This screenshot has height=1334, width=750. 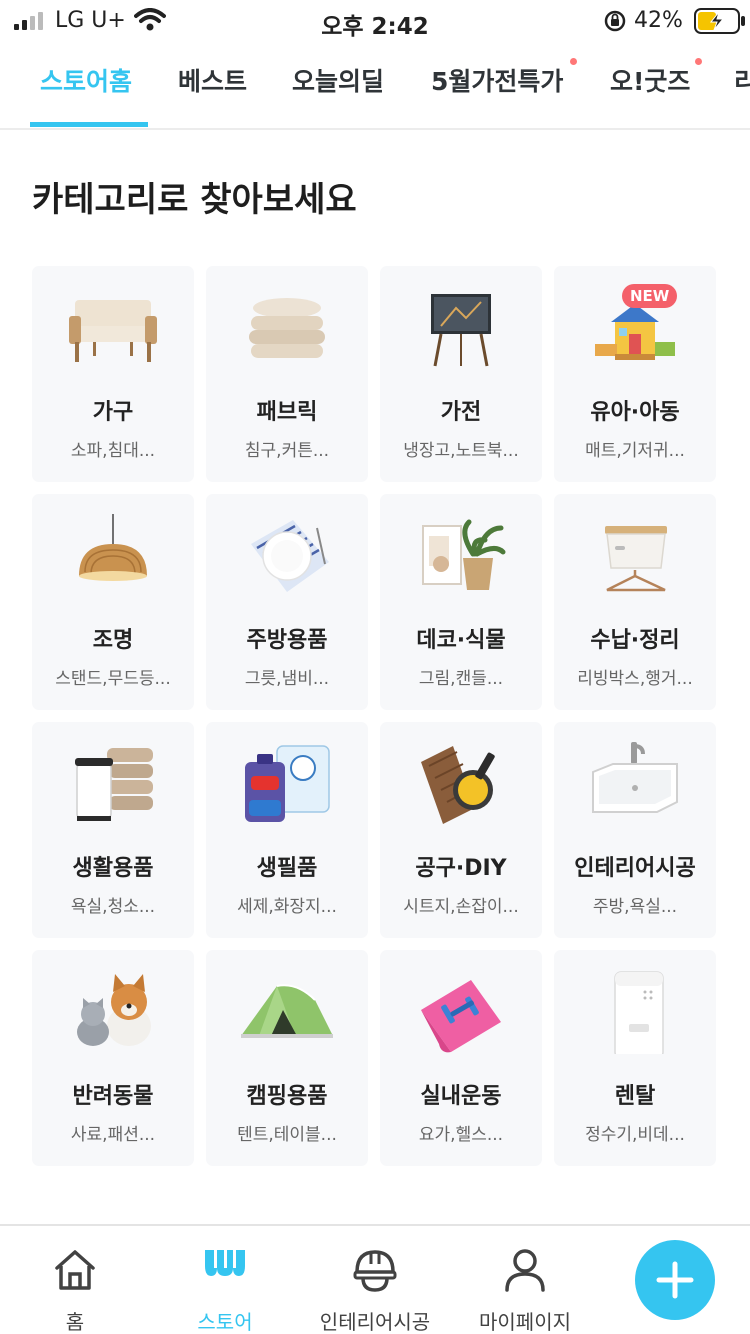 What do you see at coordinates (86, 92) in the screenshot?
I see `tab-store-home: 스토어홈` at bounding box center [86, 92].